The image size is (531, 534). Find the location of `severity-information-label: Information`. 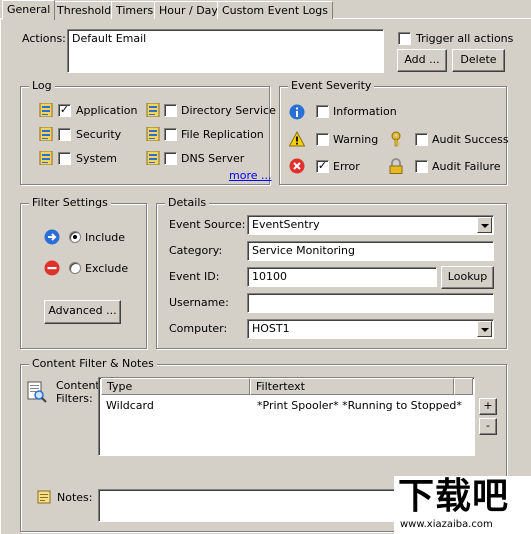

severity-information-label: Information is located at coordinates (365, 111).